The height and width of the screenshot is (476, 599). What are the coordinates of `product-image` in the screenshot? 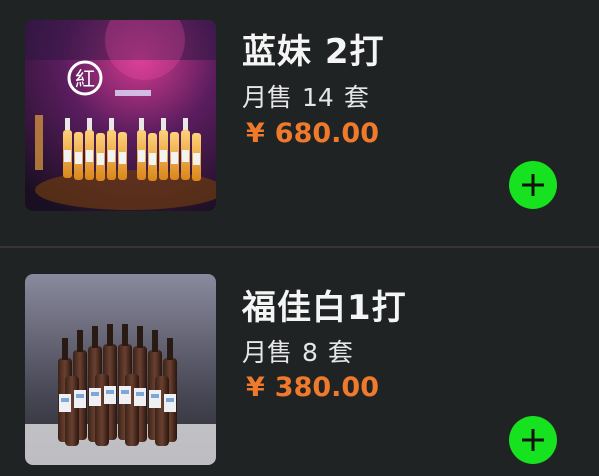 It's located at (120, 369).